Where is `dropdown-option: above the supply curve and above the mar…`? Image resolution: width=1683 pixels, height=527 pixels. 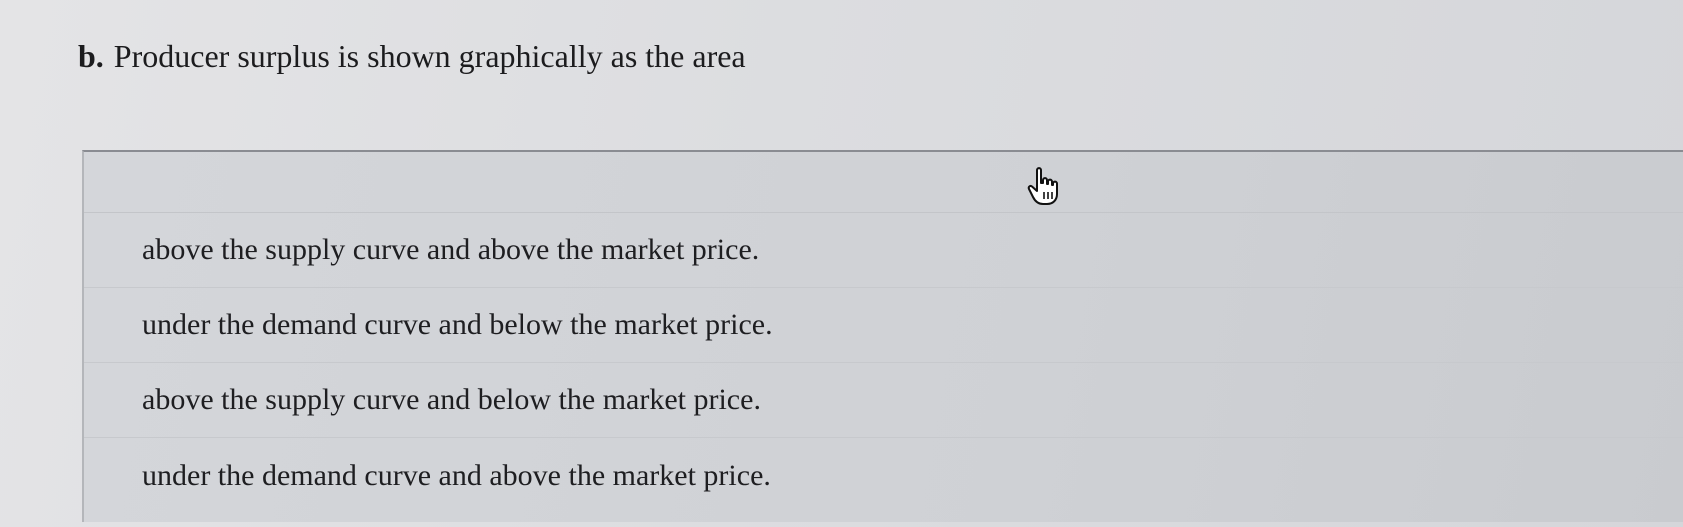
dropdown-option: above the supply curve and above the mar… is located at coordinates (883, 250).